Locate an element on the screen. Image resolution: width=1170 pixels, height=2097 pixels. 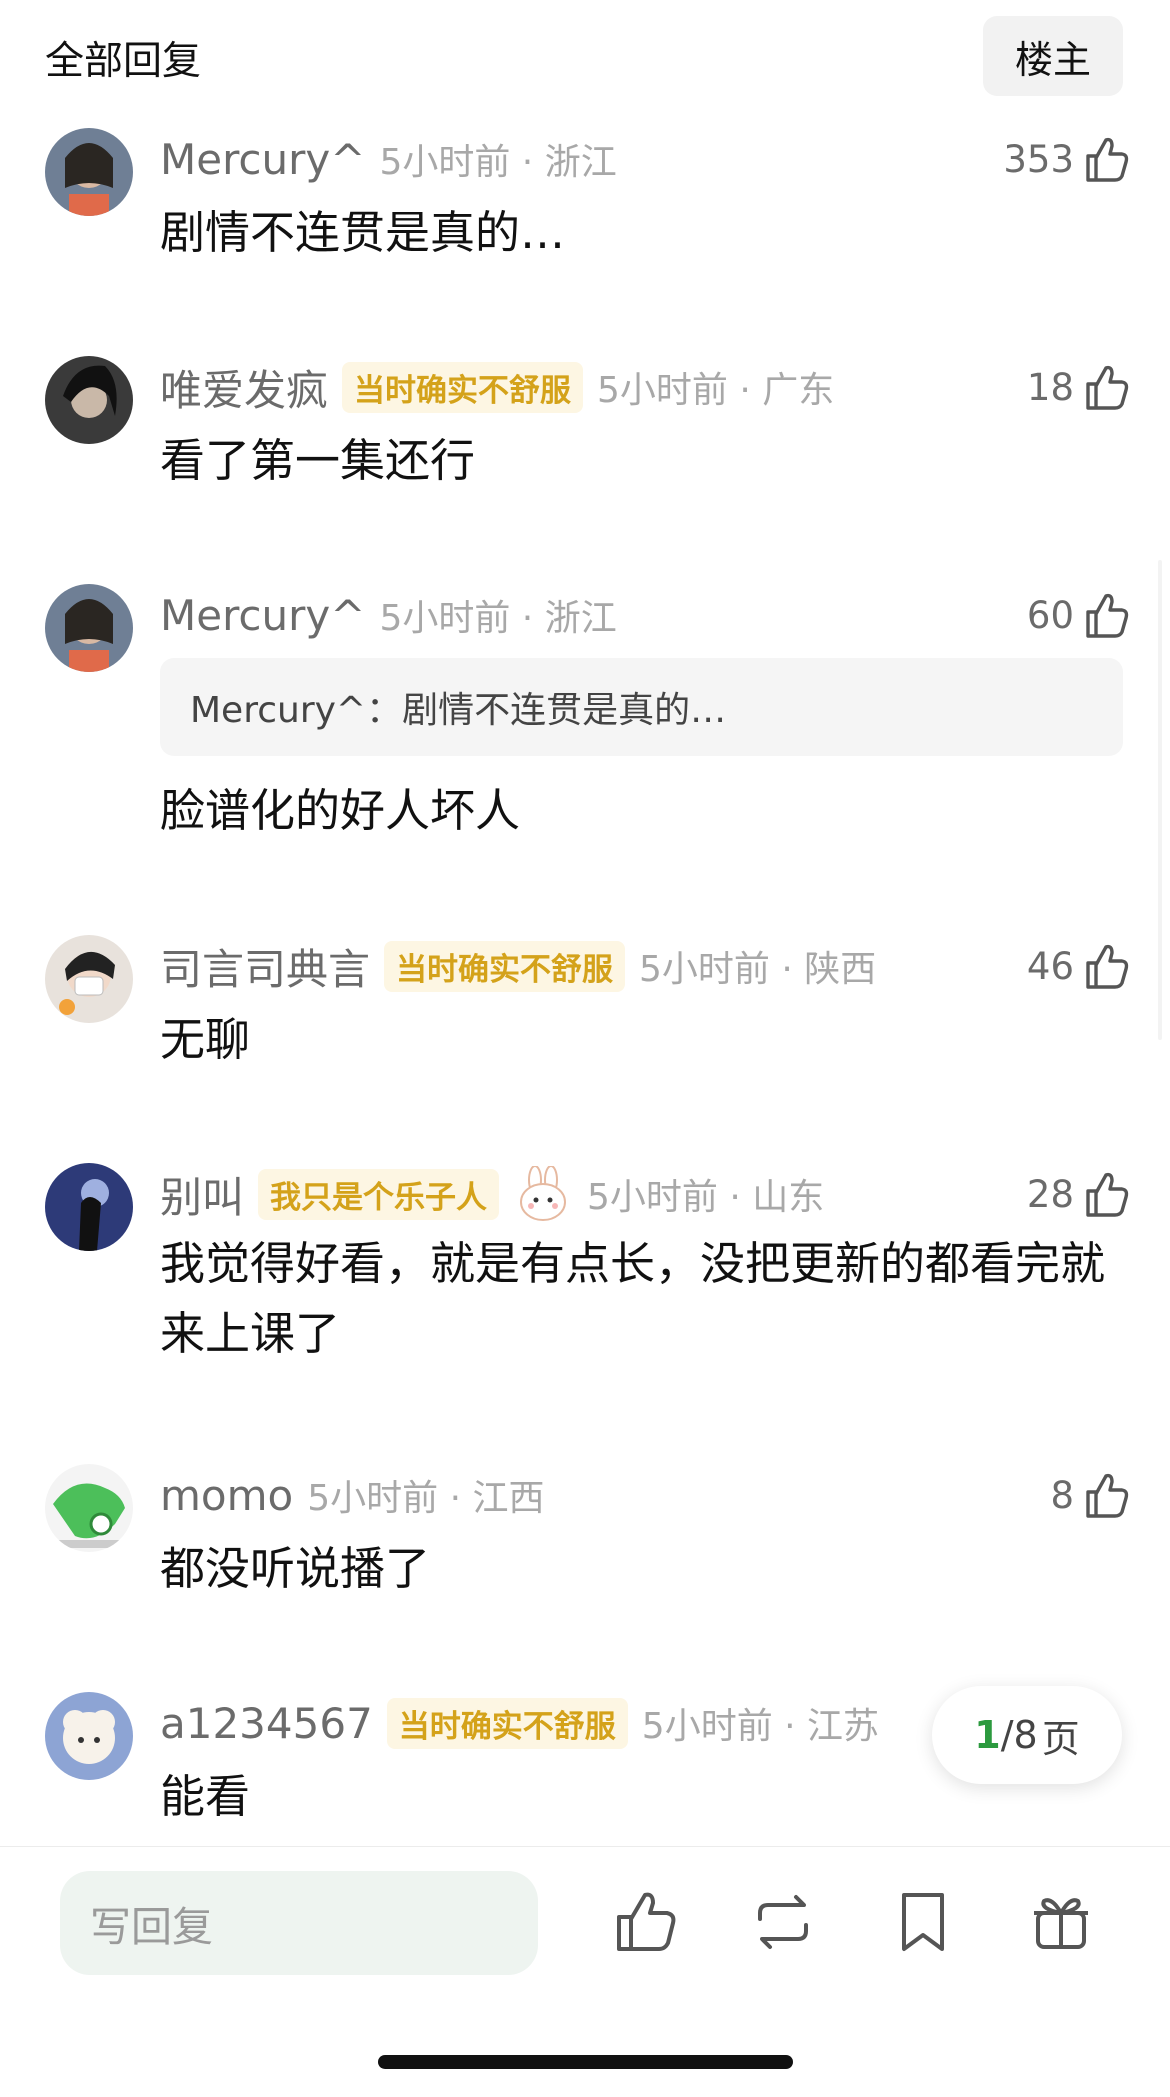
comment-meta: 唯爱发疯 当时确实不舒服 5小时前 · 广东 is located at coordinates (497, 388).